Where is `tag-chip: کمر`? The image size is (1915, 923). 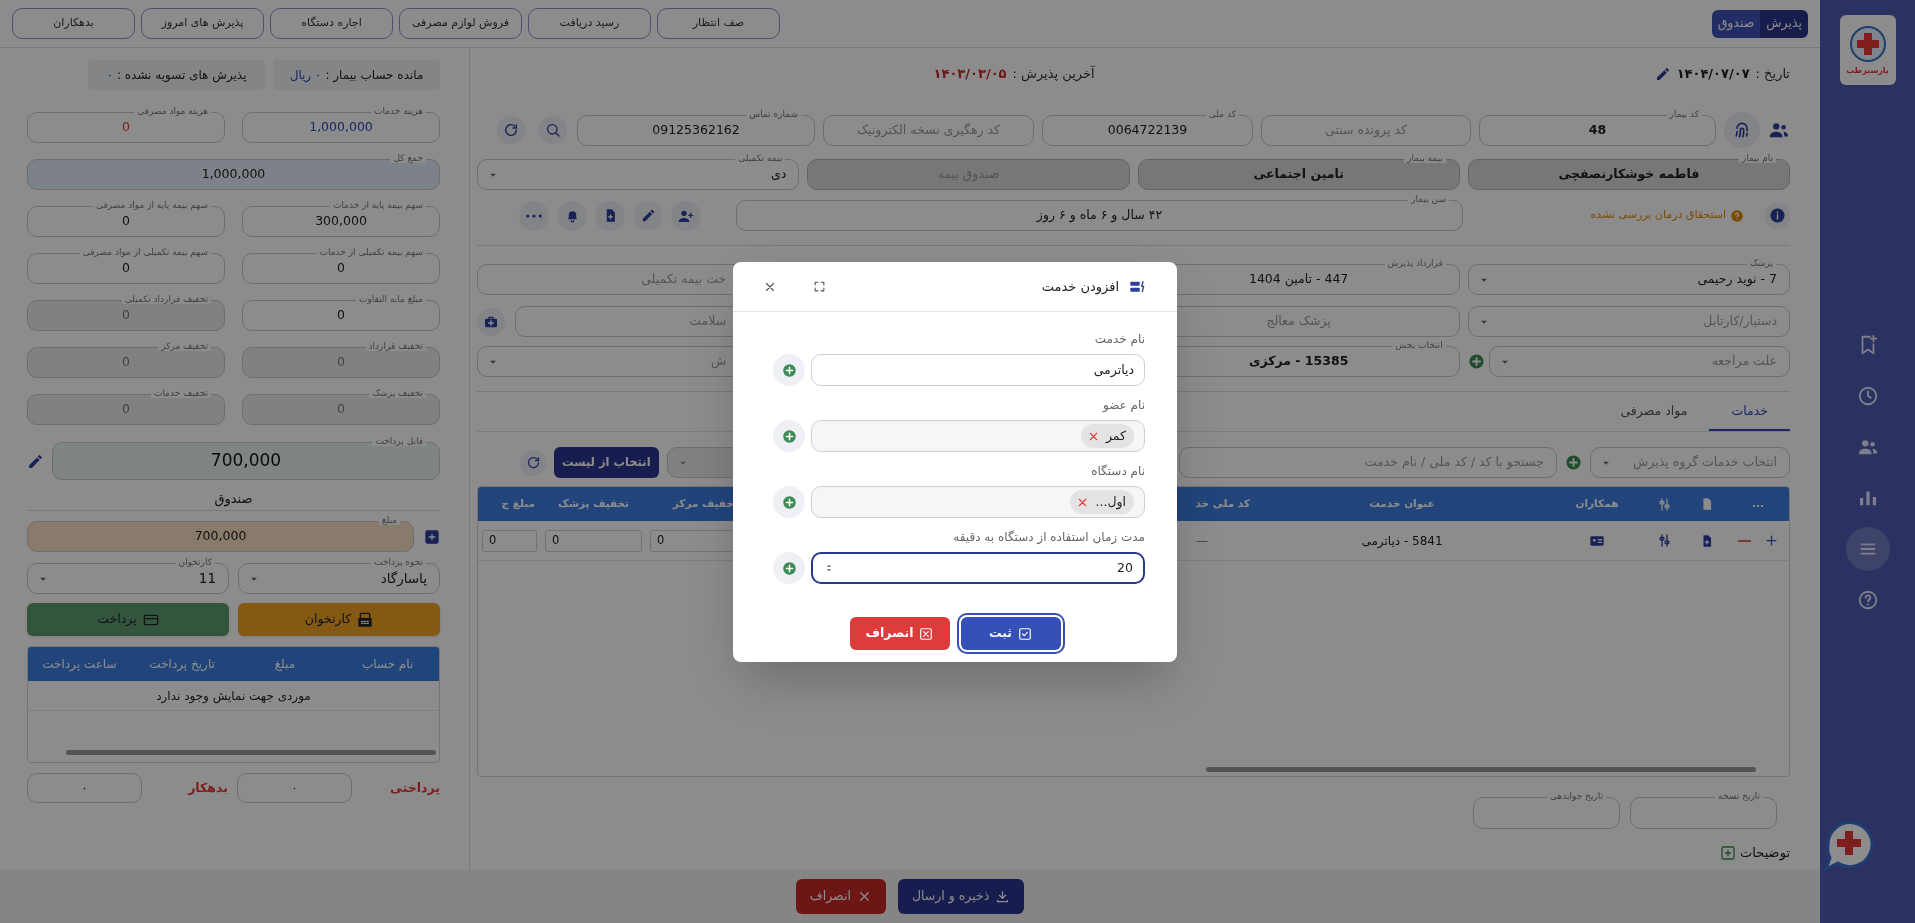
tag-chip: کمر is located at coordinates (1107, 436).